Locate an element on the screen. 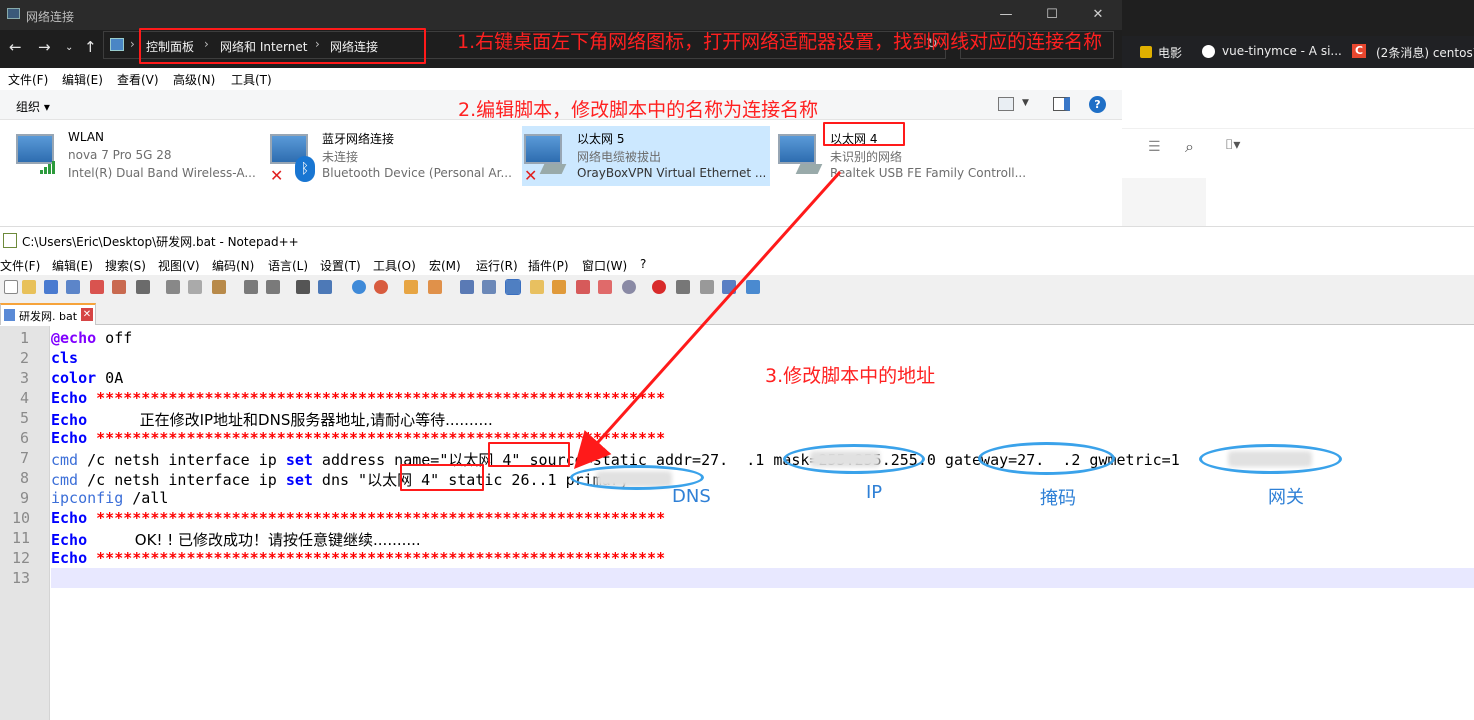 The height and width of the screenshot is (720, 1474). annotation-step-1: 1.右键桌面左下角网络图标，打开网络适配器设置，找到网线对应的连接名称 is located at coordinates (780, 42).